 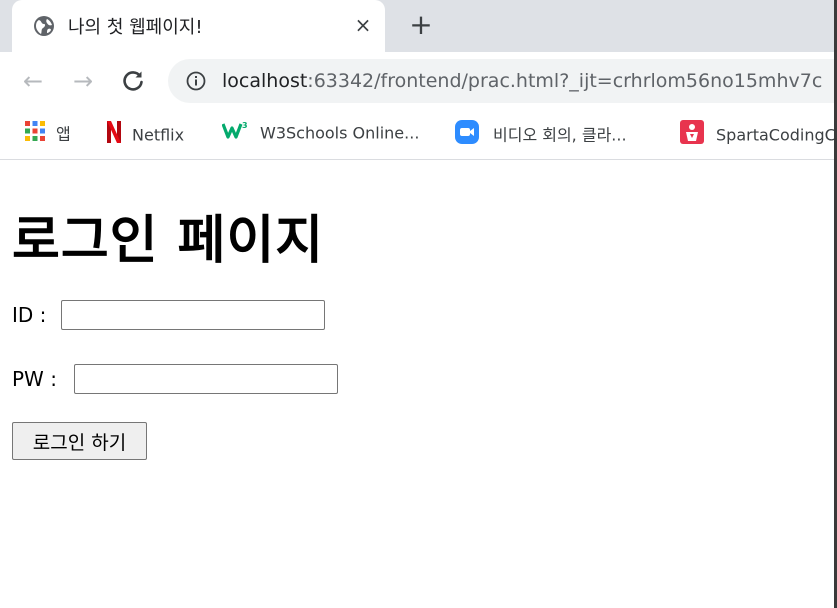 What do you see at coordinates (245, 125) in the screenshot?
I see `svg-text: 3` at bounding box center [245, 125].